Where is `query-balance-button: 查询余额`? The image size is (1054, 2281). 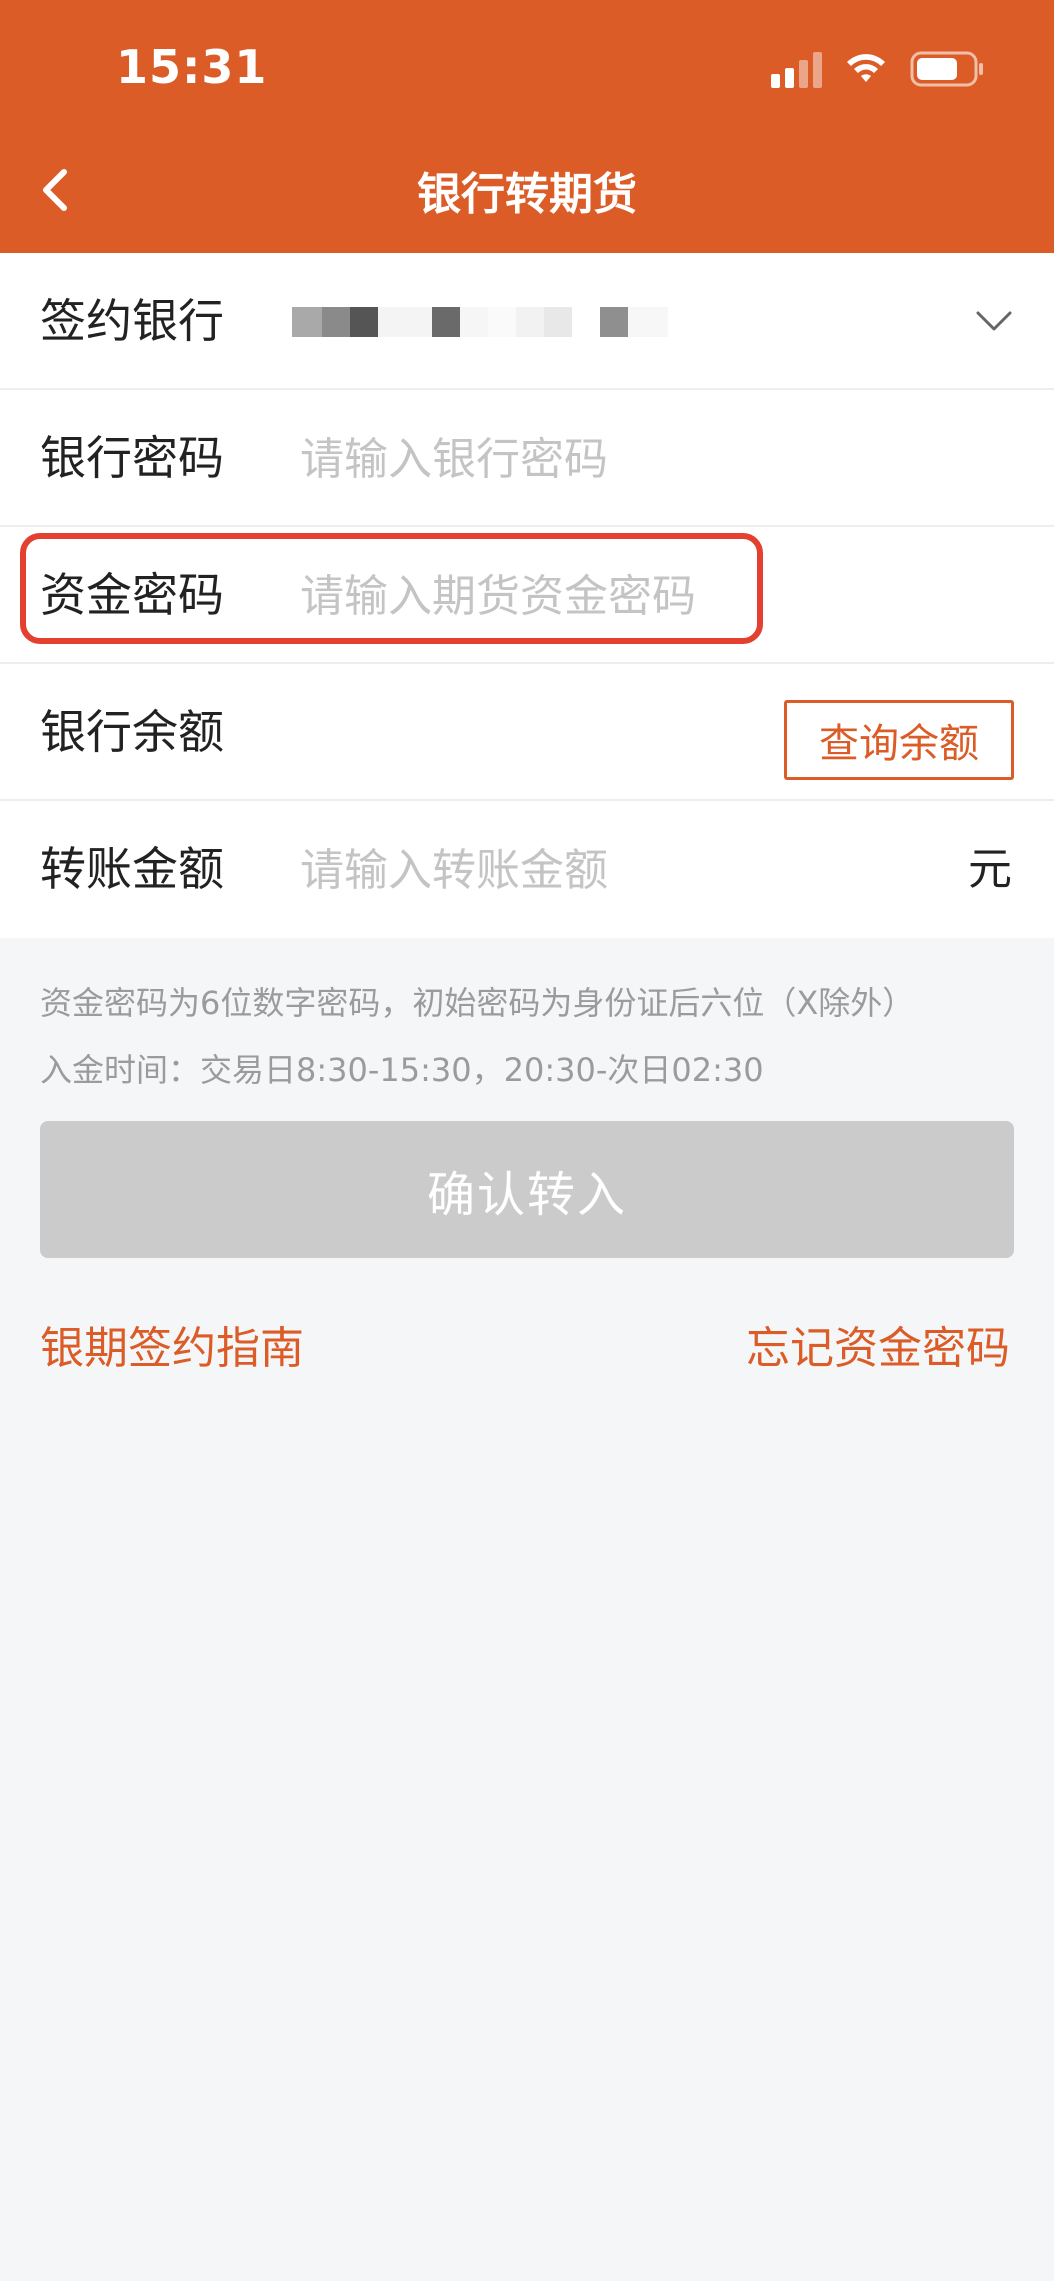
query-balance-button: 查询余额 is located at coordinates (899, 740).